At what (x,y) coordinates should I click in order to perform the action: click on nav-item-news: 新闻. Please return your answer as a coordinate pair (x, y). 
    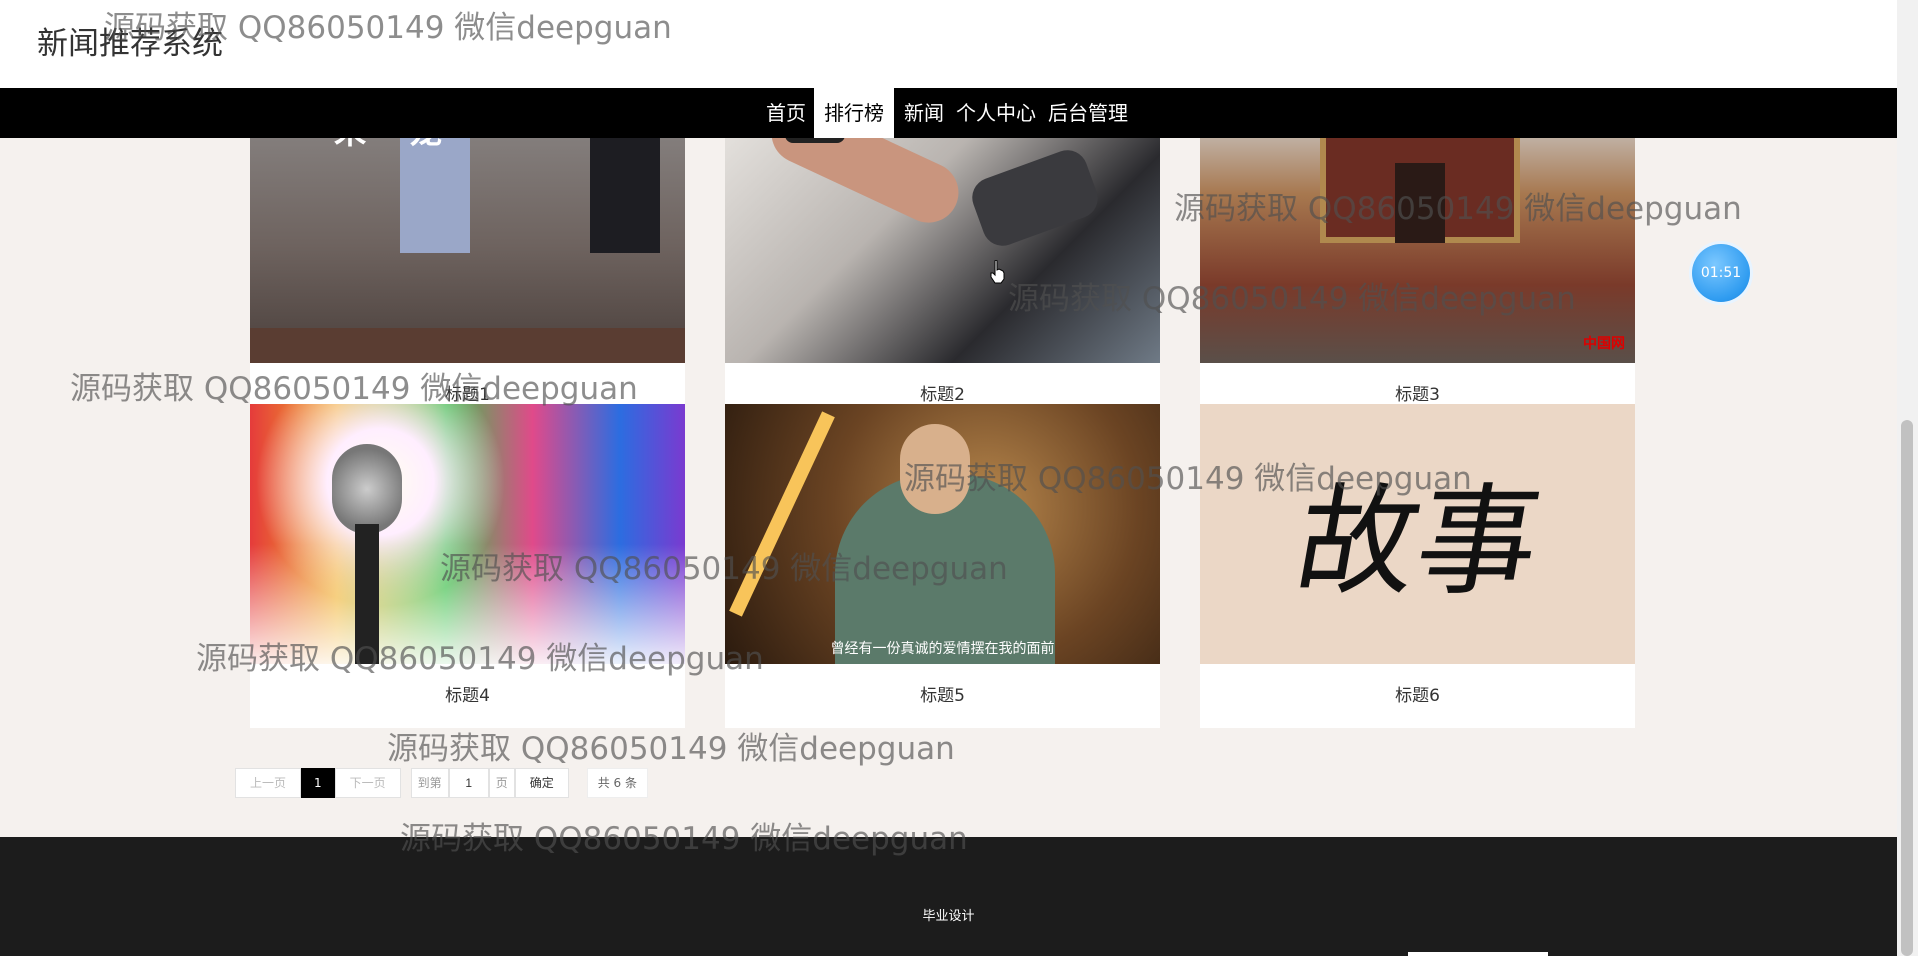
    Looking at the image, I should click on (924, 113).